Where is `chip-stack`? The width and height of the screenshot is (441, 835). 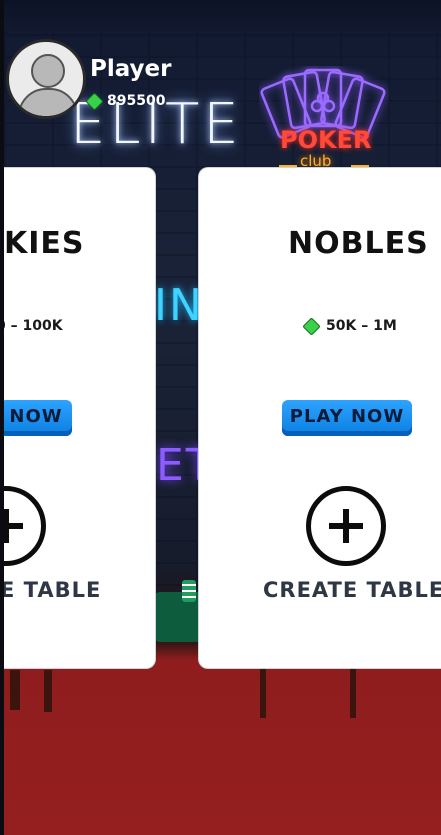
chip-stack is located at coordinates (189, 591).